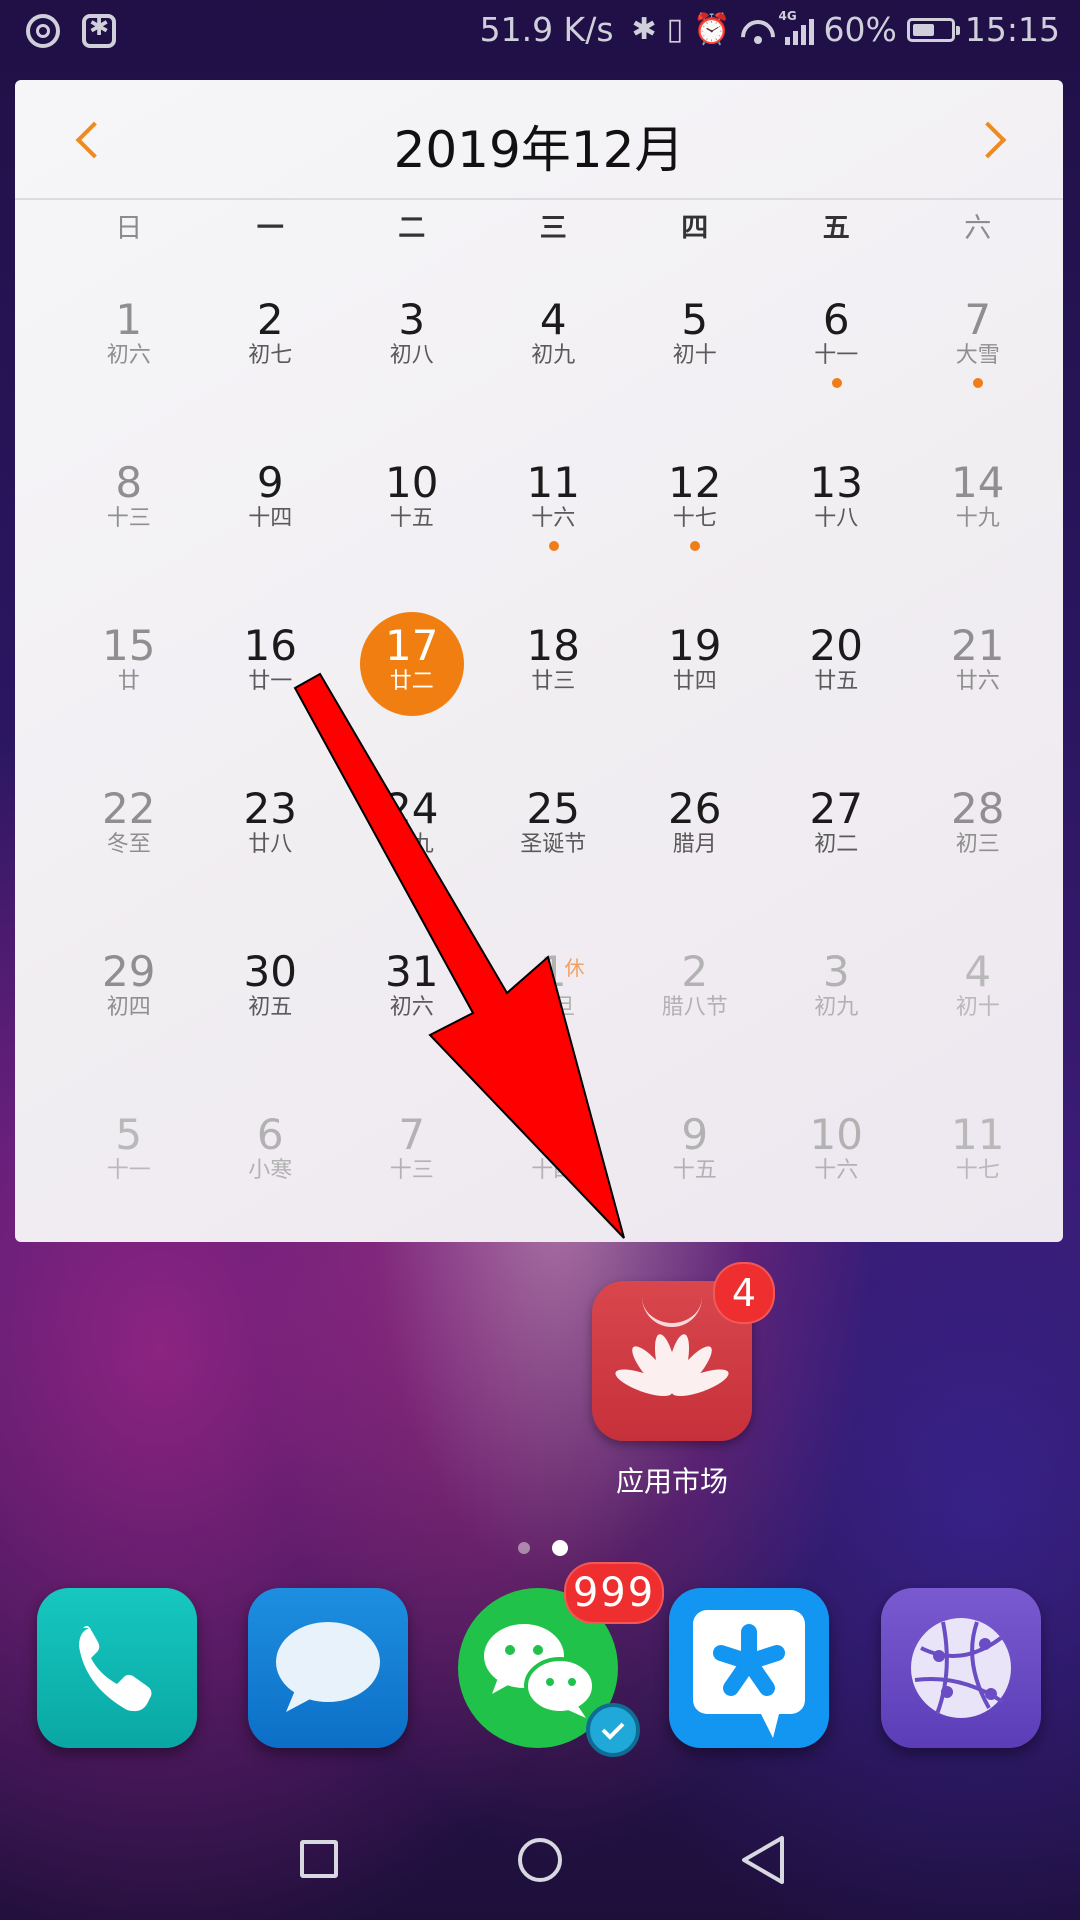 The height and width of the screenshot is (1920, 1080). What do you see at coordinates (695, 808) in the screenshot?
I see `day-number: 26` at bounding box center [695, 808].